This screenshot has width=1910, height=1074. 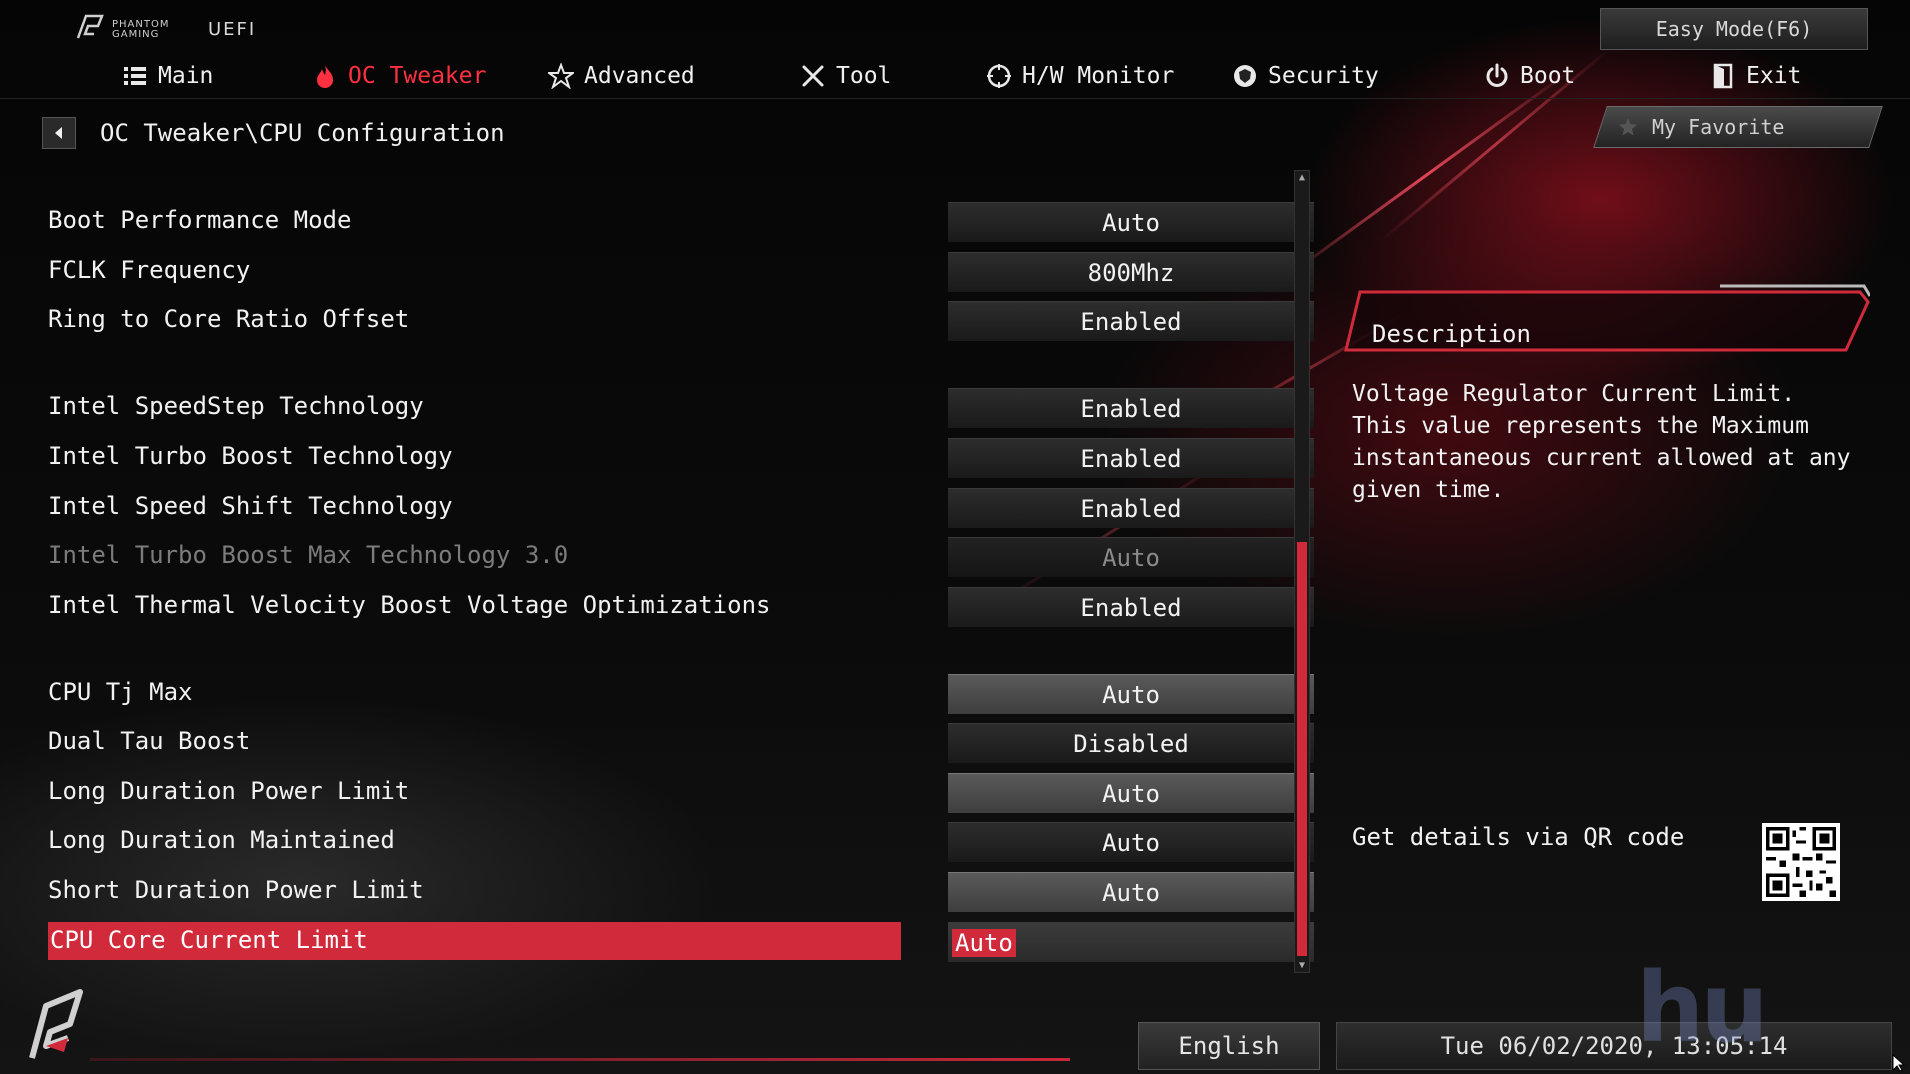 I want to click on tab-label: Security, so click(x=1323, y=76).